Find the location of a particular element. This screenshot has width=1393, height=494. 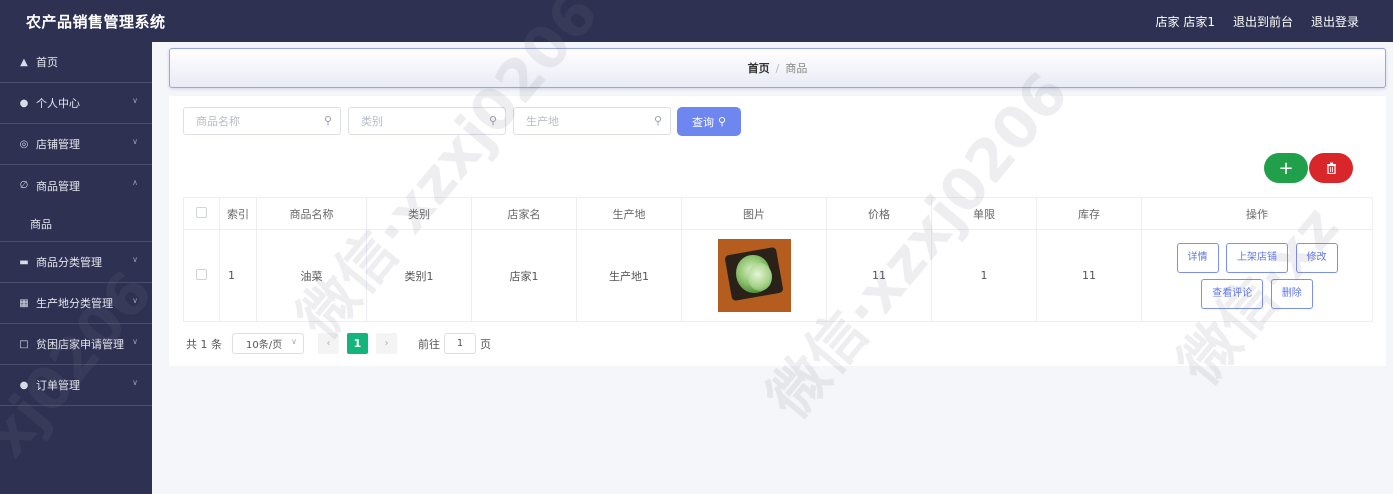

col-header: 店家名 is located at coordinates (524, 213).